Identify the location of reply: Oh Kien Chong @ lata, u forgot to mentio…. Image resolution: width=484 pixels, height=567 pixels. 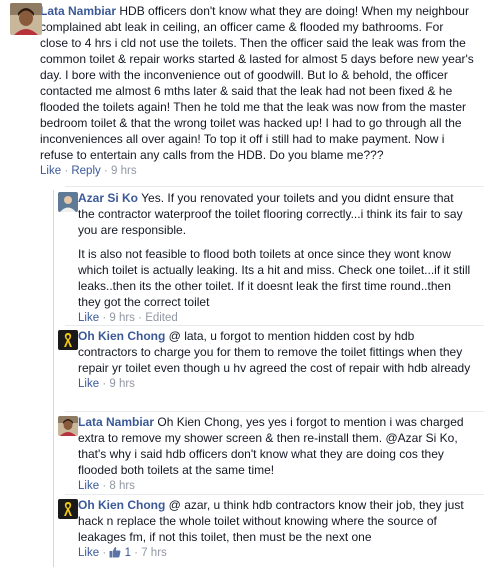
(271, 359).